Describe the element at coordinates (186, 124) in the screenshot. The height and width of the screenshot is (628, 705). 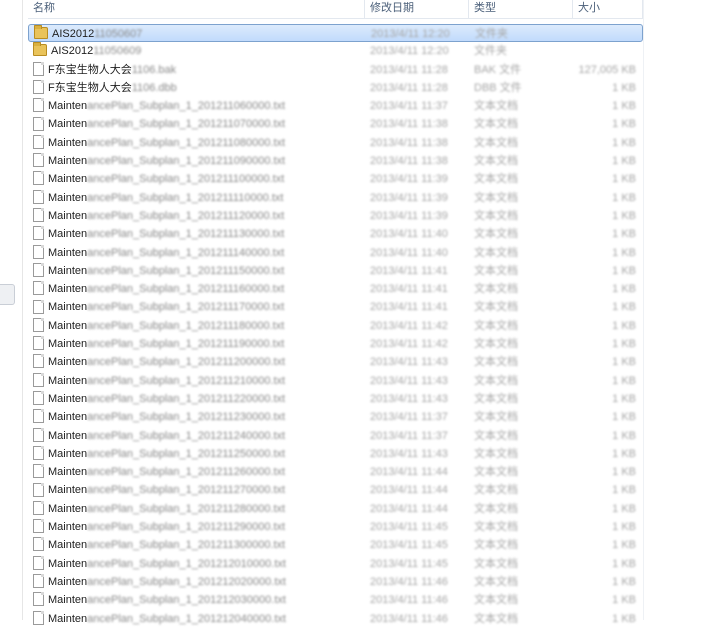
I see `file-name-obscured: ancePlan_Subplan_1_201211070000.txt` at that location.